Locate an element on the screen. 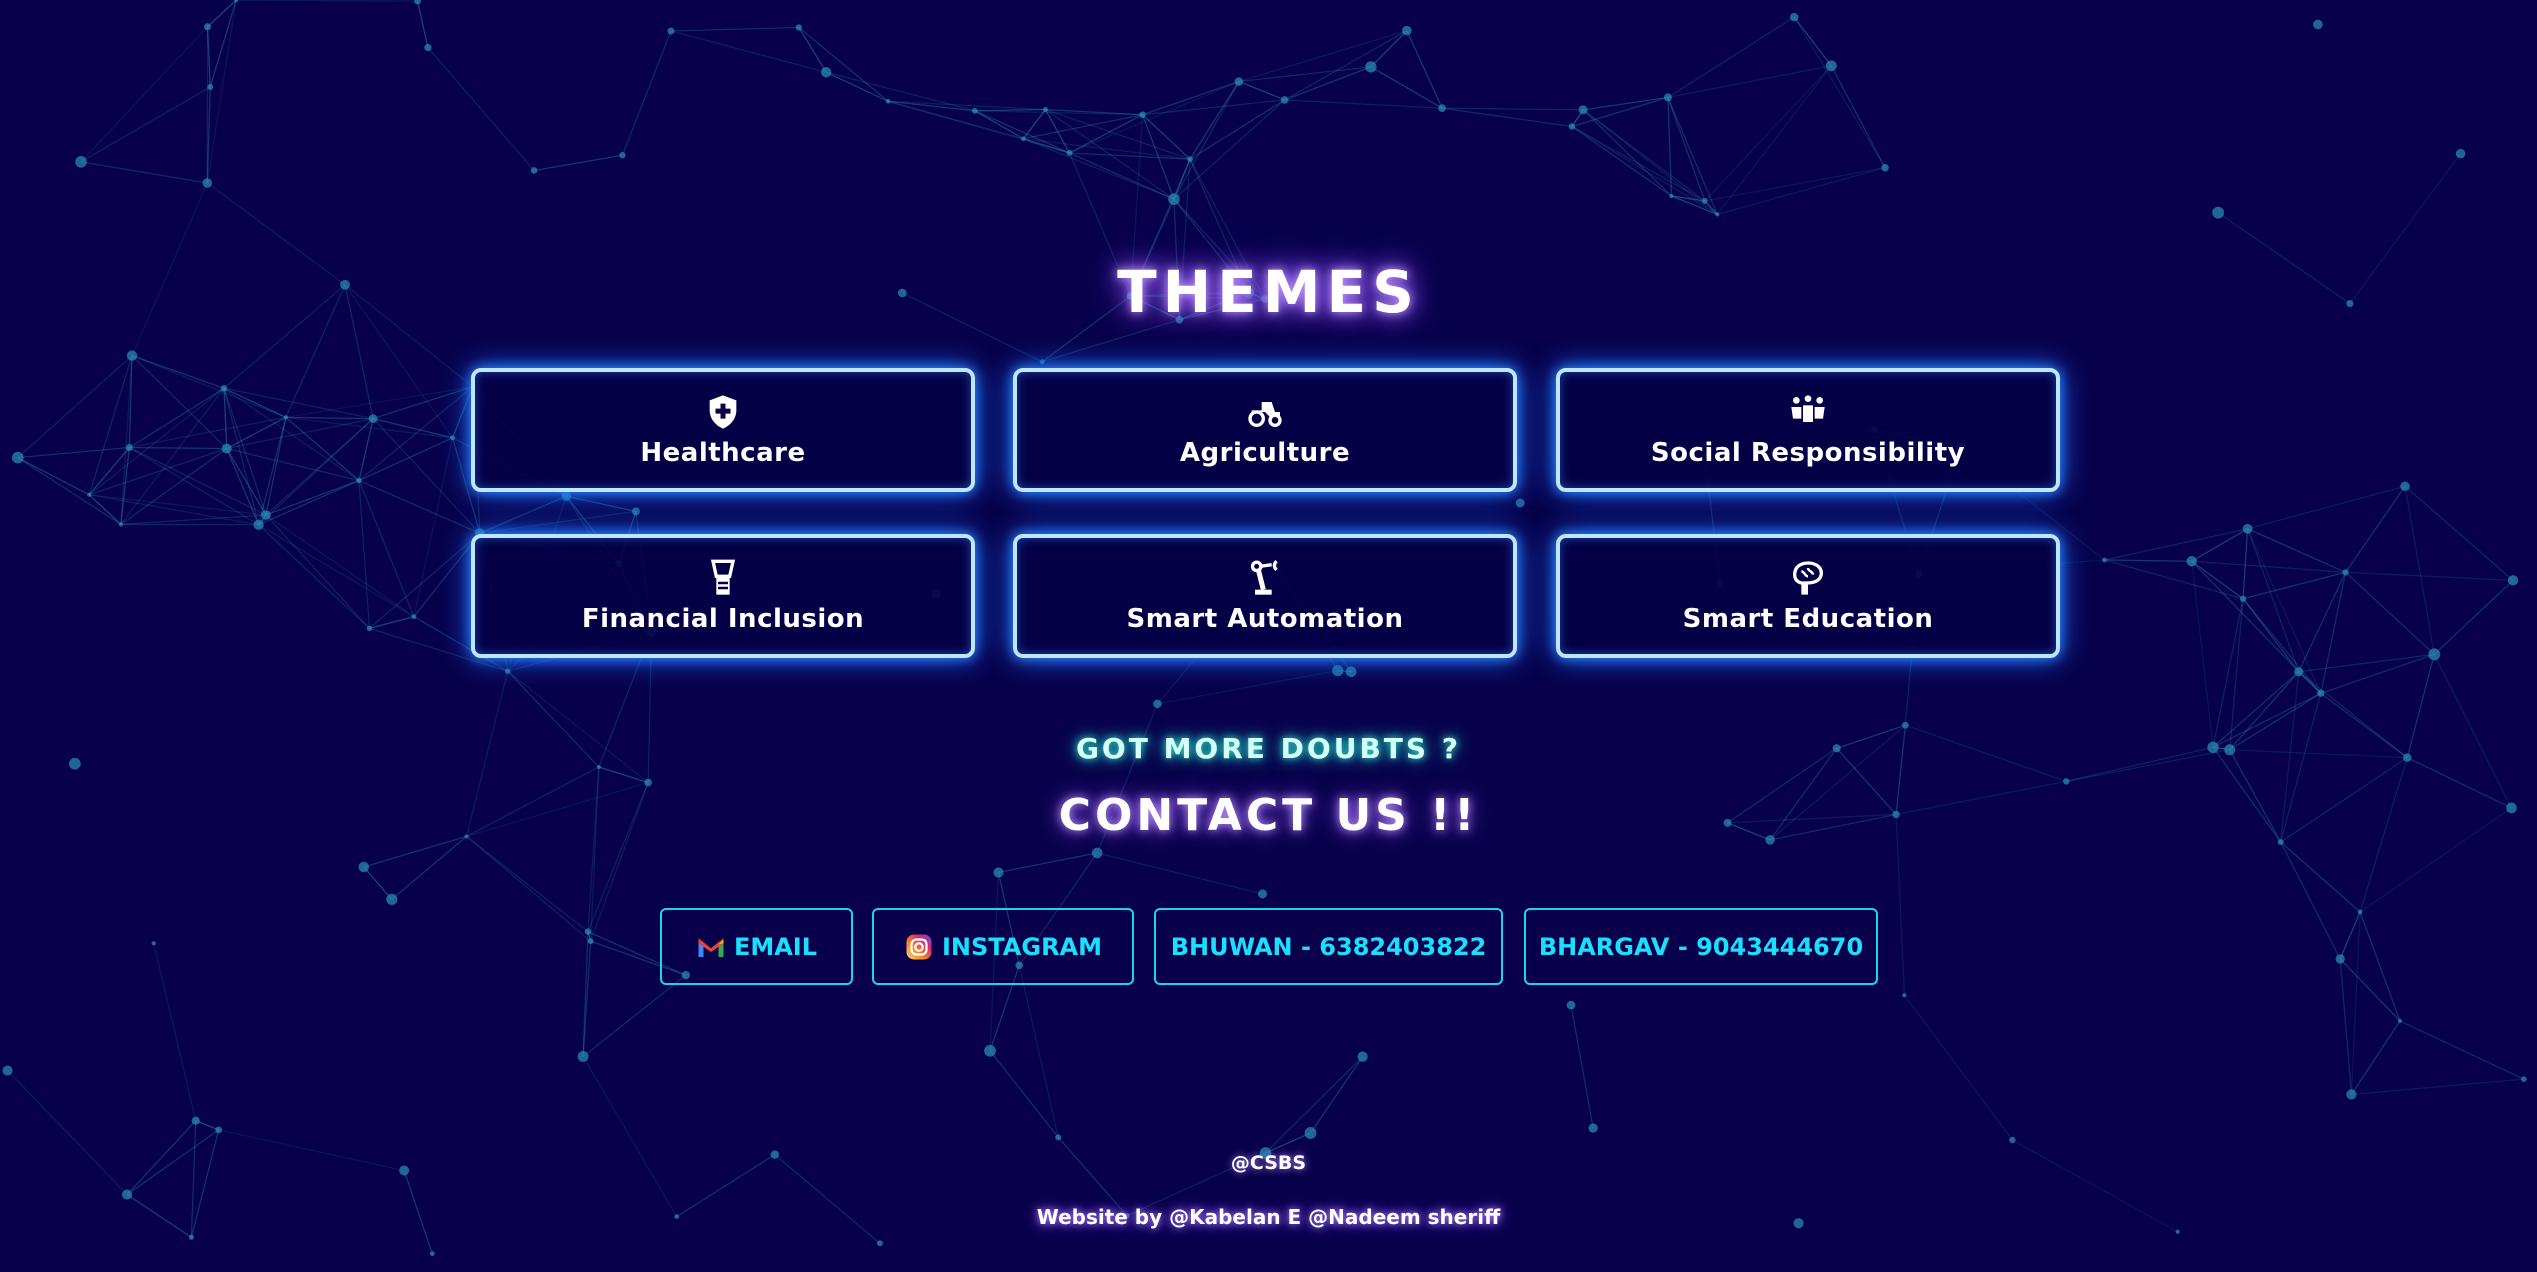 Image resolution: width=2537 pixels, height=1272 pixels. theme-card-agriculture: Agriculture is located at coordinates (1265, 430).